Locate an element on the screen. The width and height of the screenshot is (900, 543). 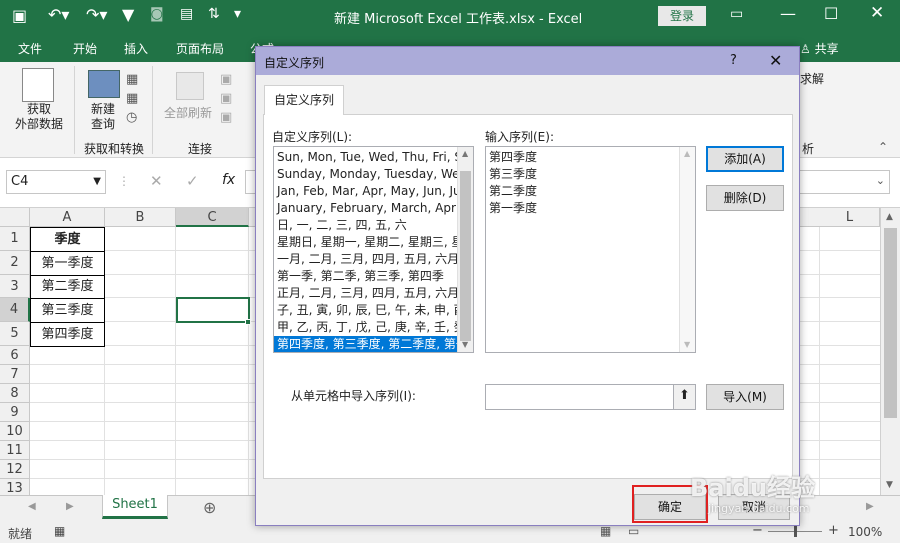
new-query-button: 新建 查询 is located at coordinates (103, 117).